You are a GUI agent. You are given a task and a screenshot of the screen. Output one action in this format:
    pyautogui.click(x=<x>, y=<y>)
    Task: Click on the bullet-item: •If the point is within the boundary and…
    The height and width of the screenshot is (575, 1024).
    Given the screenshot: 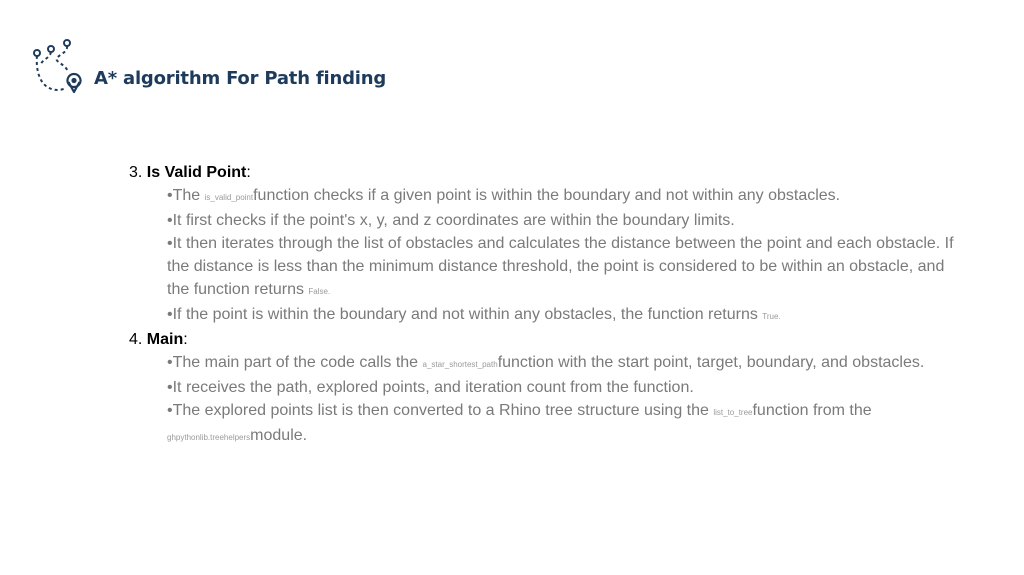 What is the action you would take?
    pyautogui.click(x=474, y=314)
    